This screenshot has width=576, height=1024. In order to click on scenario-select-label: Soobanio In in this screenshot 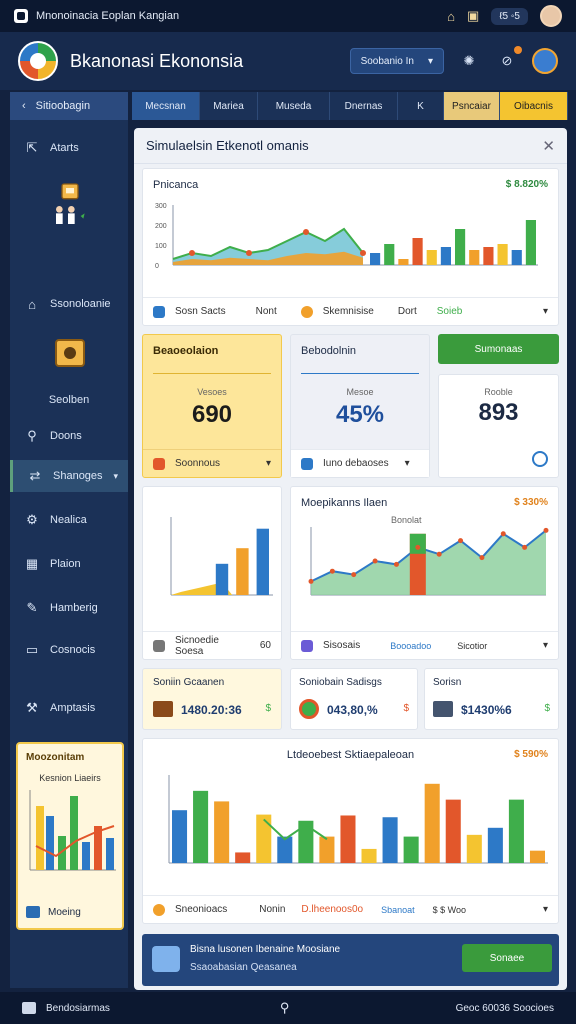, I will do `click(387, 61)`.